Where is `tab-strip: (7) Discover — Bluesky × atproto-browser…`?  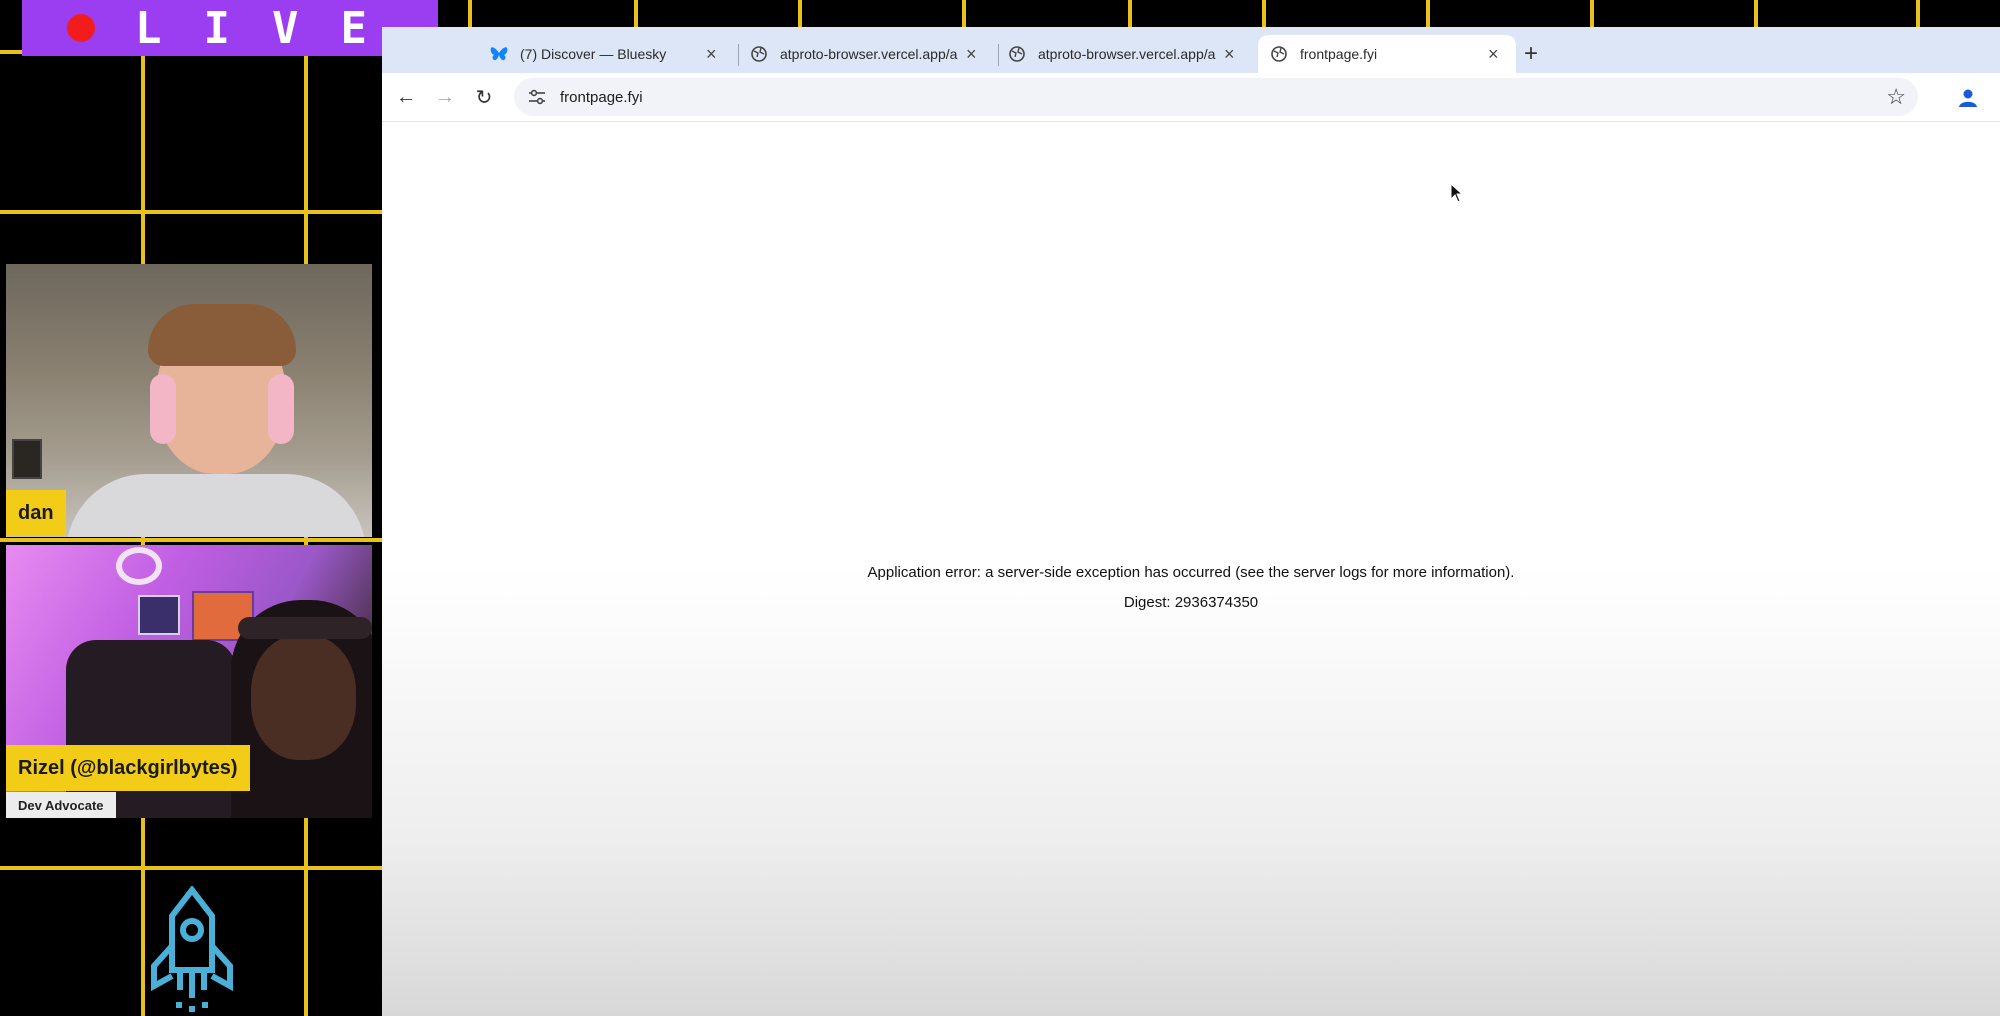
tab-strip: (7) Discover — Bluesky × atproto-browser… is located at coordinates (1191, 50).